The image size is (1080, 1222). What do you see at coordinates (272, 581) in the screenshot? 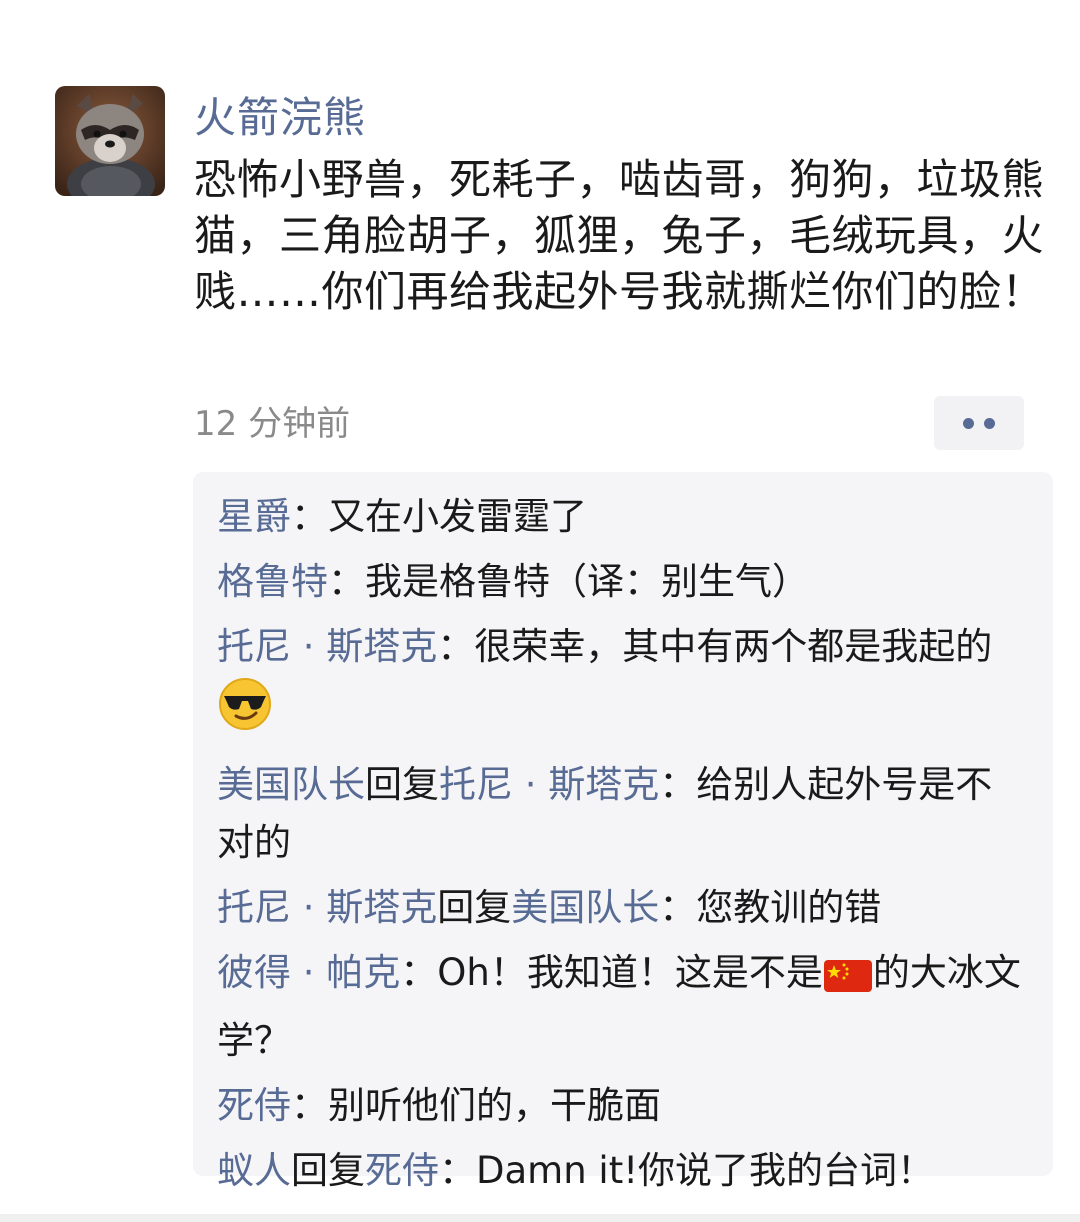
I see `comment-author: 格鲁特` at bounding box center [272, 581].